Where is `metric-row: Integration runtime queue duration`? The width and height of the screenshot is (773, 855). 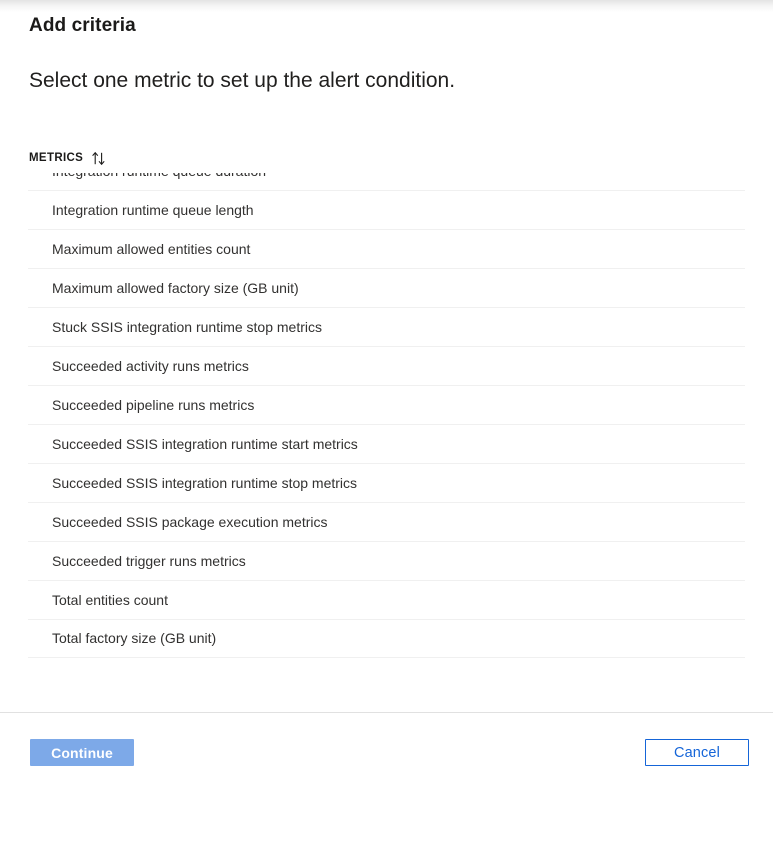 metric-row: Integration runtime queue duration is located at coordinates (386, 181).